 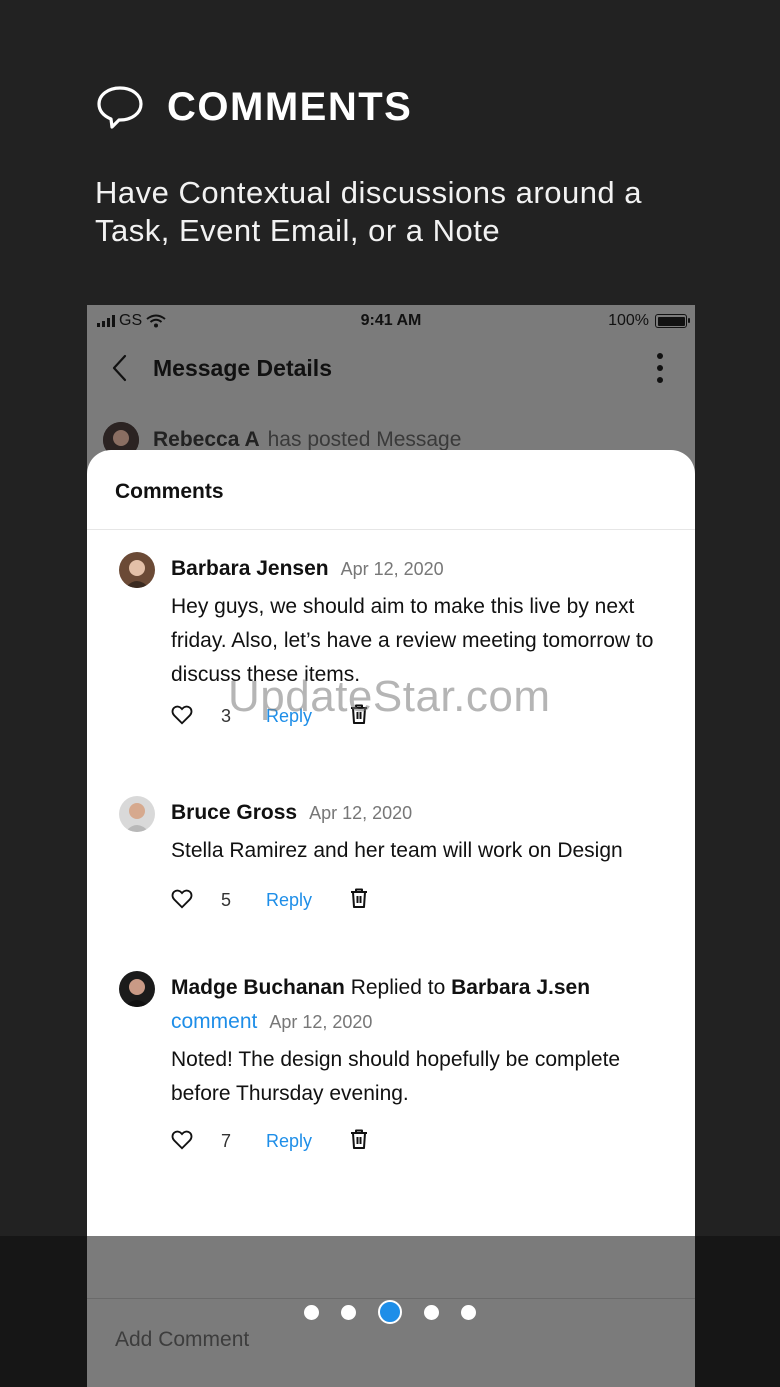 I want to click on watermark: UpdateStar.com, so click(x=389, y=696).